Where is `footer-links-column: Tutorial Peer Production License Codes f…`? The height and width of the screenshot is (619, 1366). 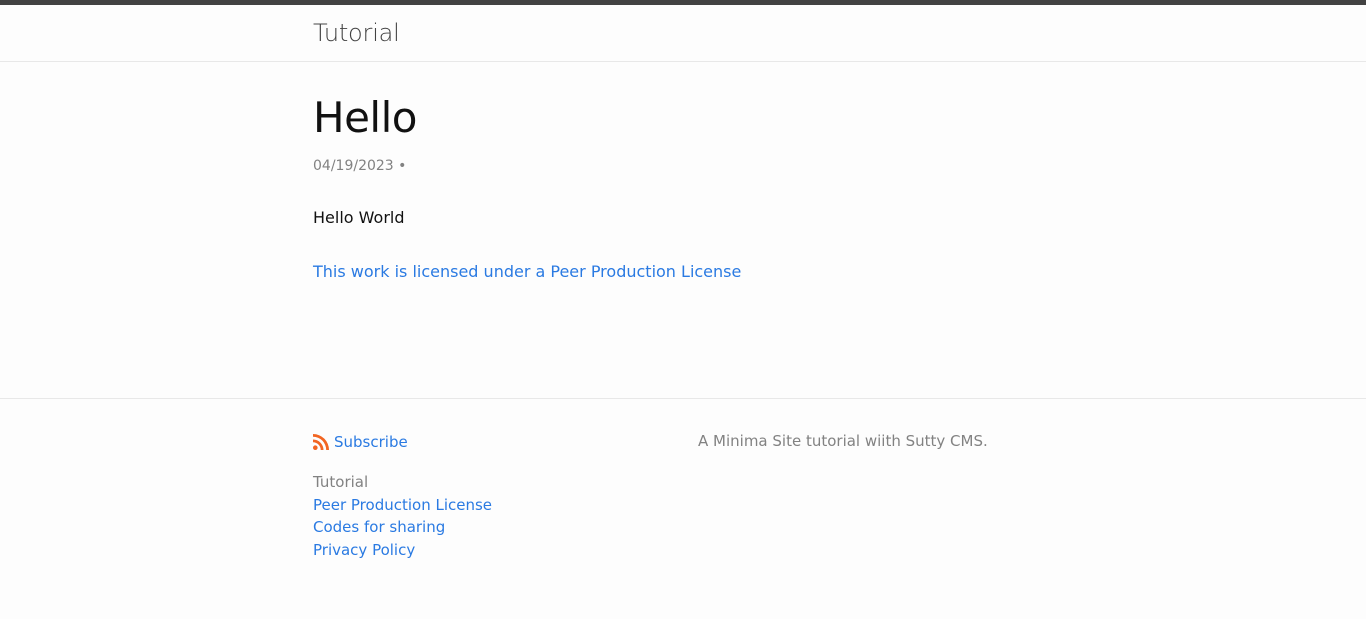 footer-links-column: Tutorial Peer Production License Codes f… is located at coordinates (402, 516).